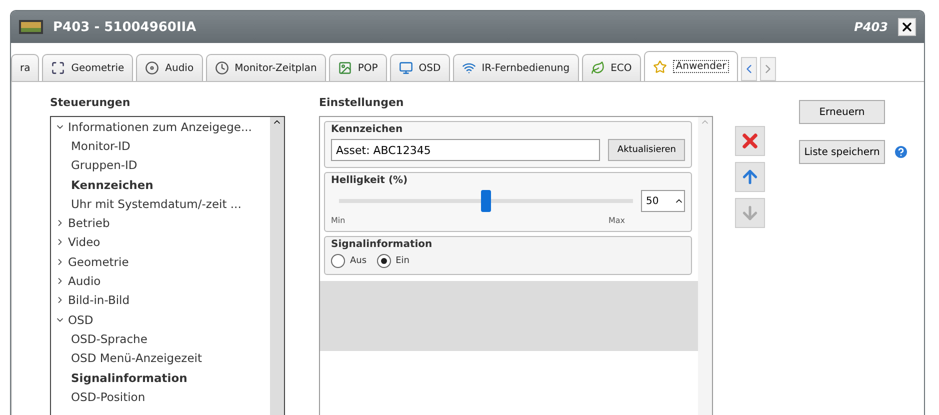 The image size is (939, 415). I want to click on delete-button, so click(750, 141).